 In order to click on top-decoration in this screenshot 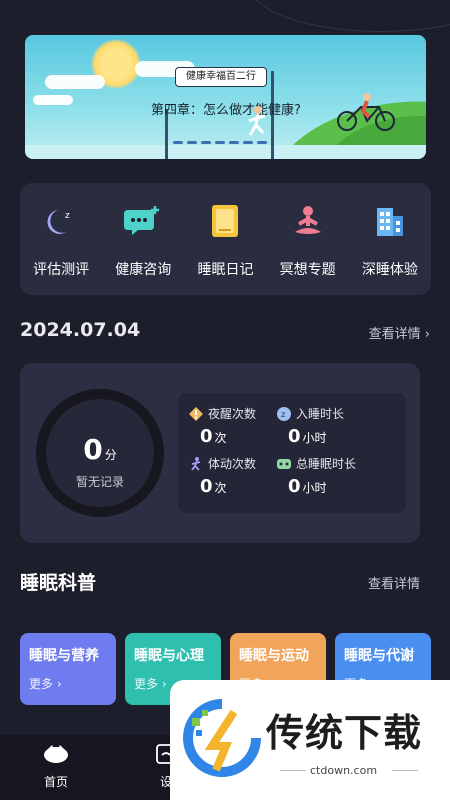, I will do `click(225, 20)`.